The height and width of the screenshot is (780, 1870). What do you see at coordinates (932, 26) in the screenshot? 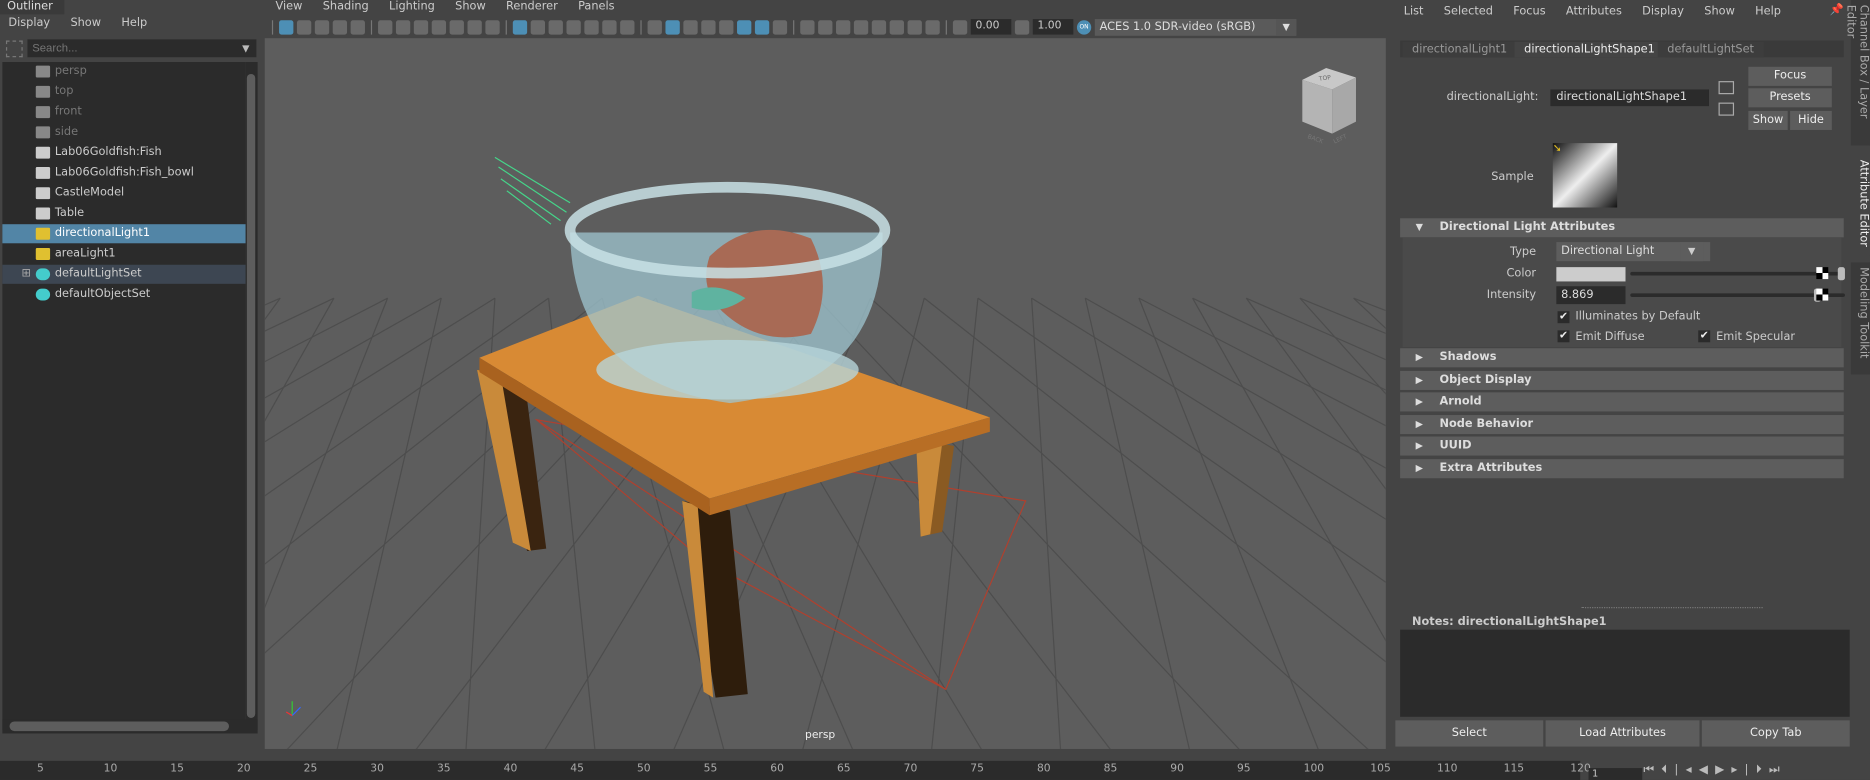
I see `backface-icon` at bounding box center [932, 26].